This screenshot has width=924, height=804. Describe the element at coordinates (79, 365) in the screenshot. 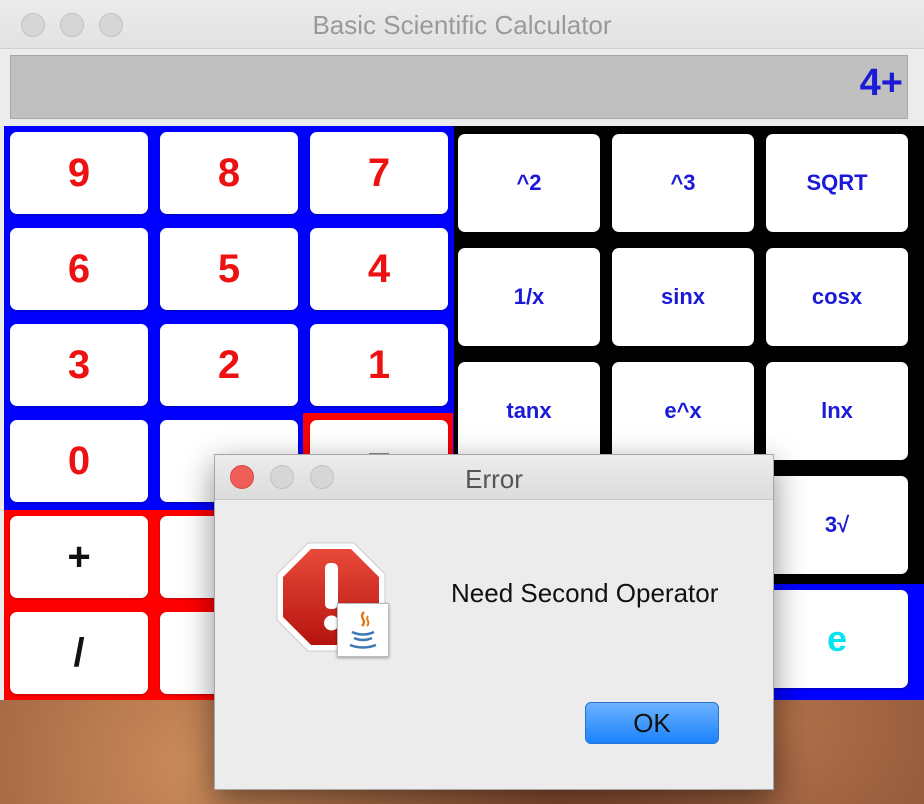

I see `digit-3-button: 3` at that location.